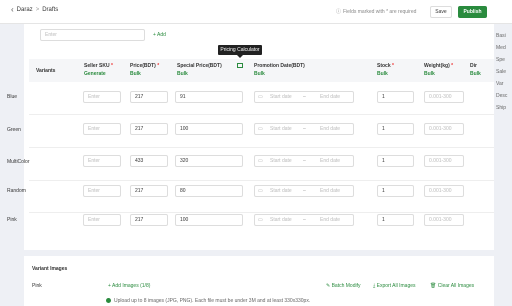  What do you see at coordinates (209, 191) in the screenshot?
I see `special-price-input: 80` at bounding box center [209, 191].